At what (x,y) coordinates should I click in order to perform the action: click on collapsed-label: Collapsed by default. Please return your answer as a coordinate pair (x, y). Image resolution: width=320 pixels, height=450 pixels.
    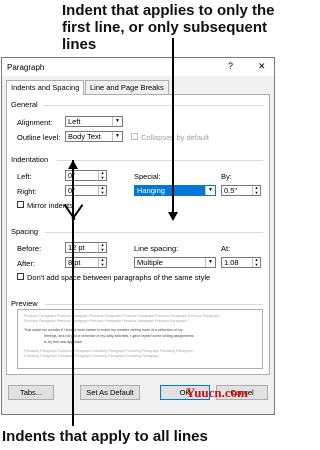
    Looking at the image, I should click on (175, 137).